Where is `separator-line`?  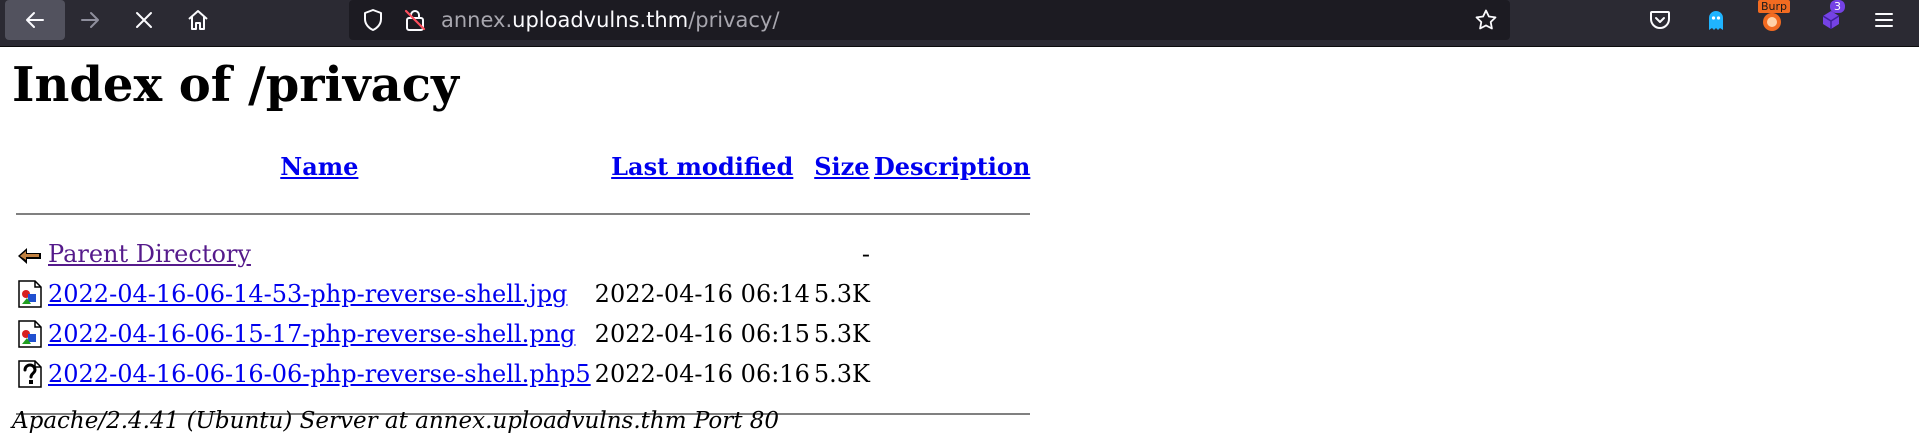
separator-line is located at coordinates (523, 214).